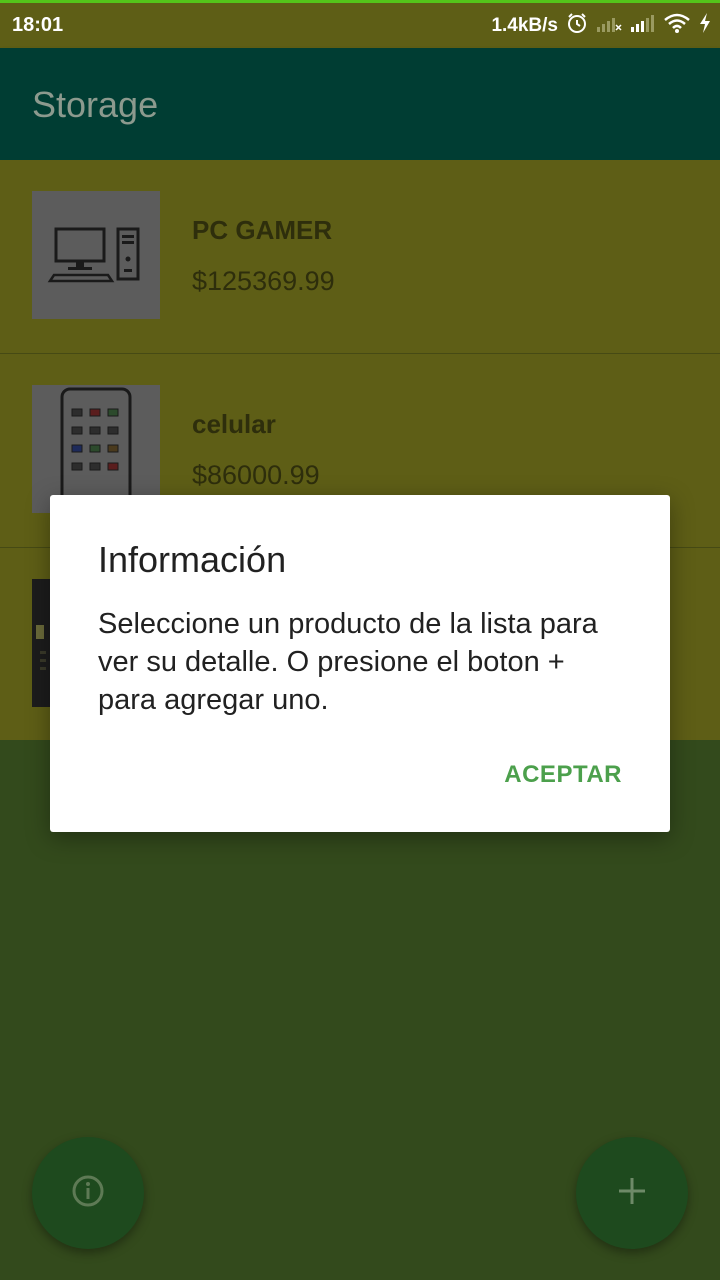  Describe the element at coordinates (95, 104) in the screenshot. I see `app-title: Storage` at that location.